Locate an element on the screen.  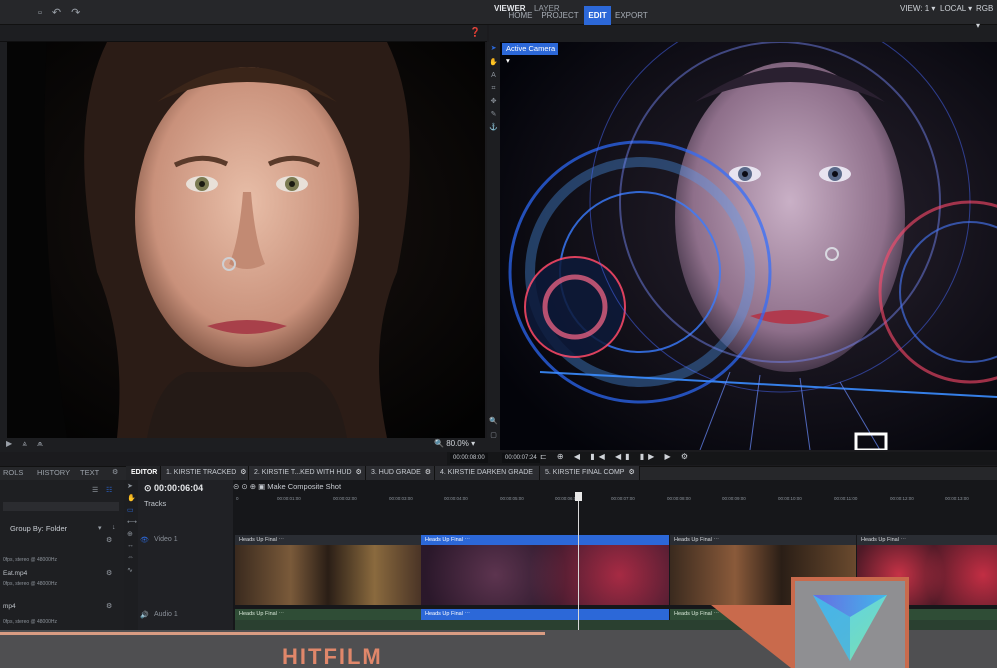
space-select-label: LOCAL is located at coordinates (953, 8).